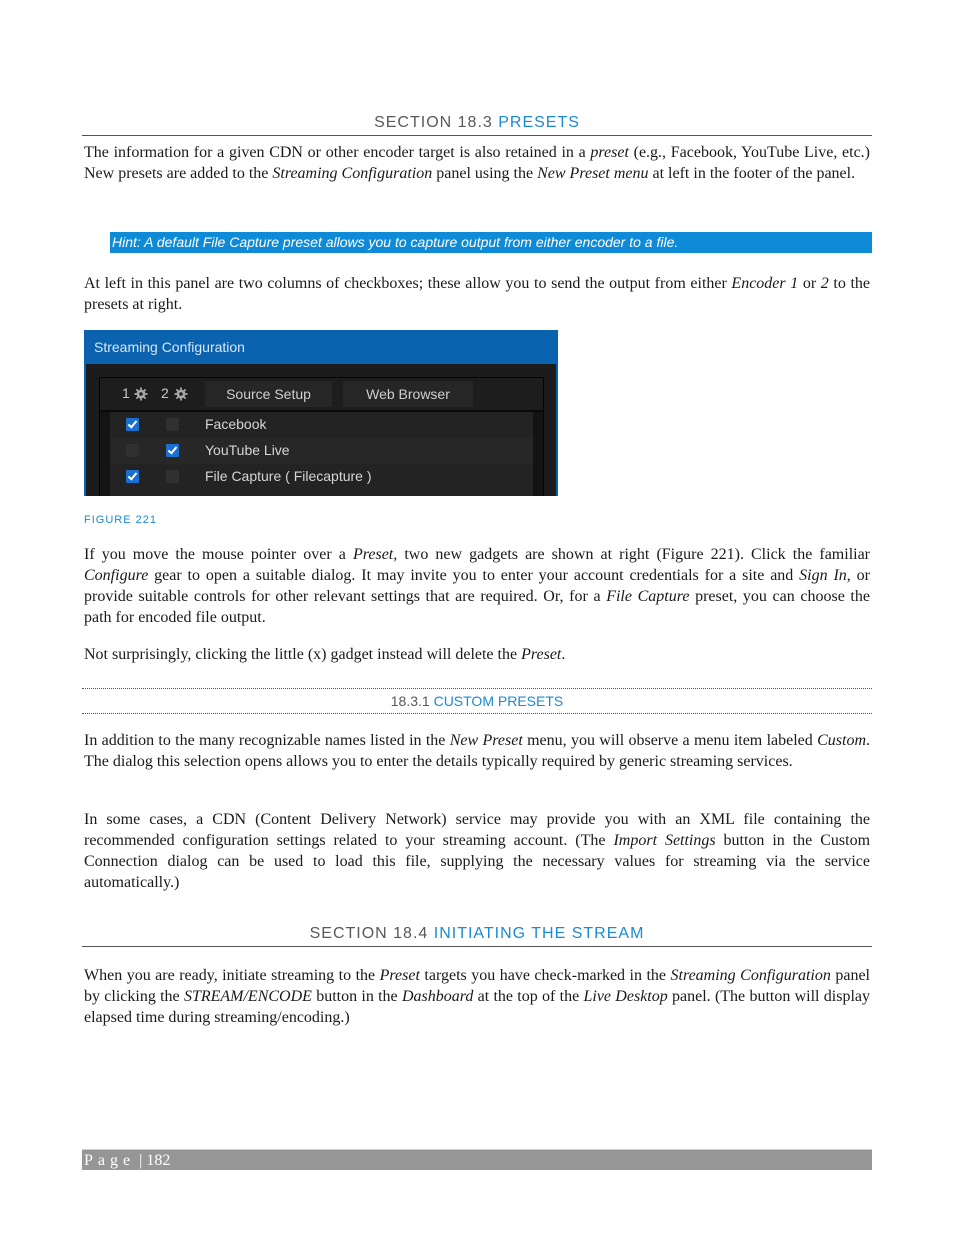  Describe the element at coordinates (539, 933) in the screenshot. I see `section-title: INITIATING THE STREAM` at that location.